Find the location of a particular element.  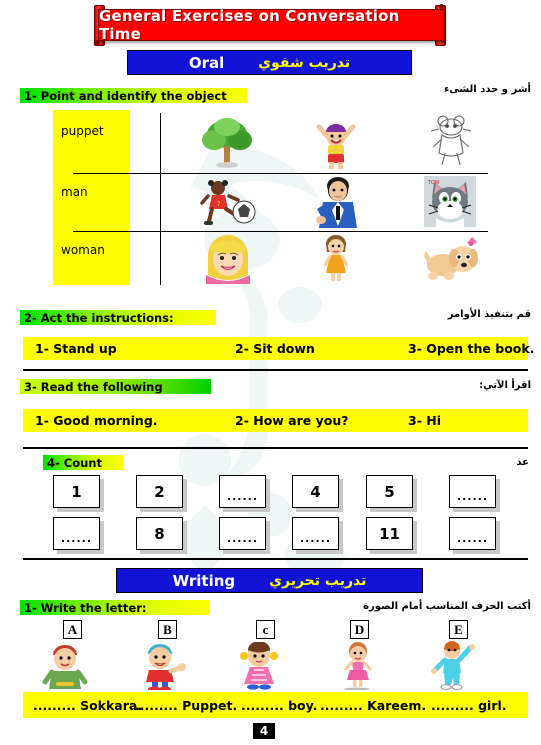

girl-pink-skirt-image is located at coordinates (358, 666).